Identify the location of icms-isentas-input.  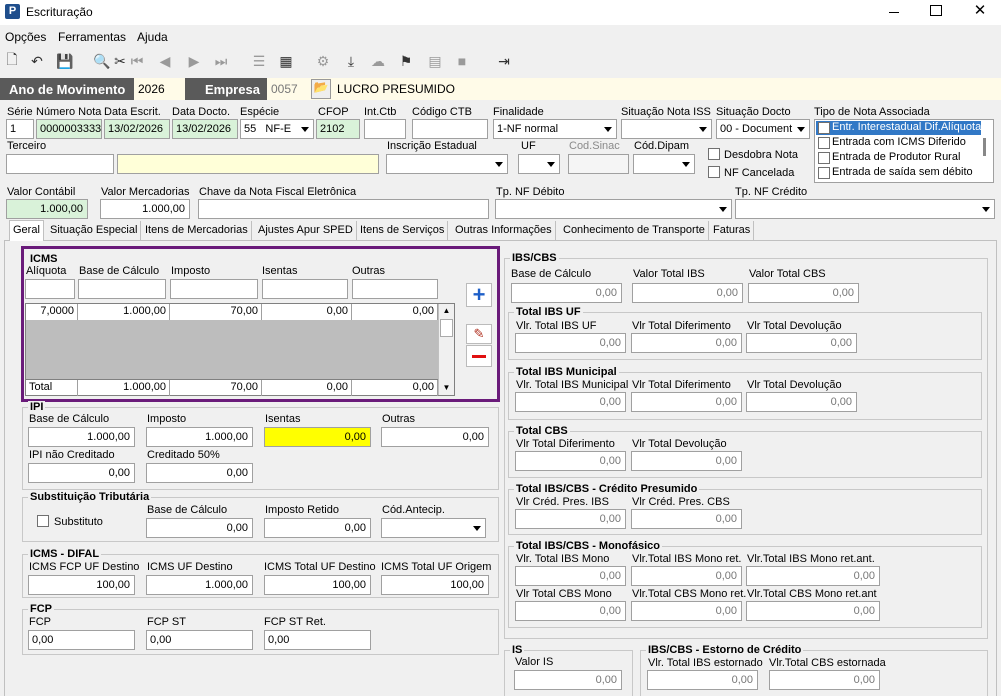
(305, 289).